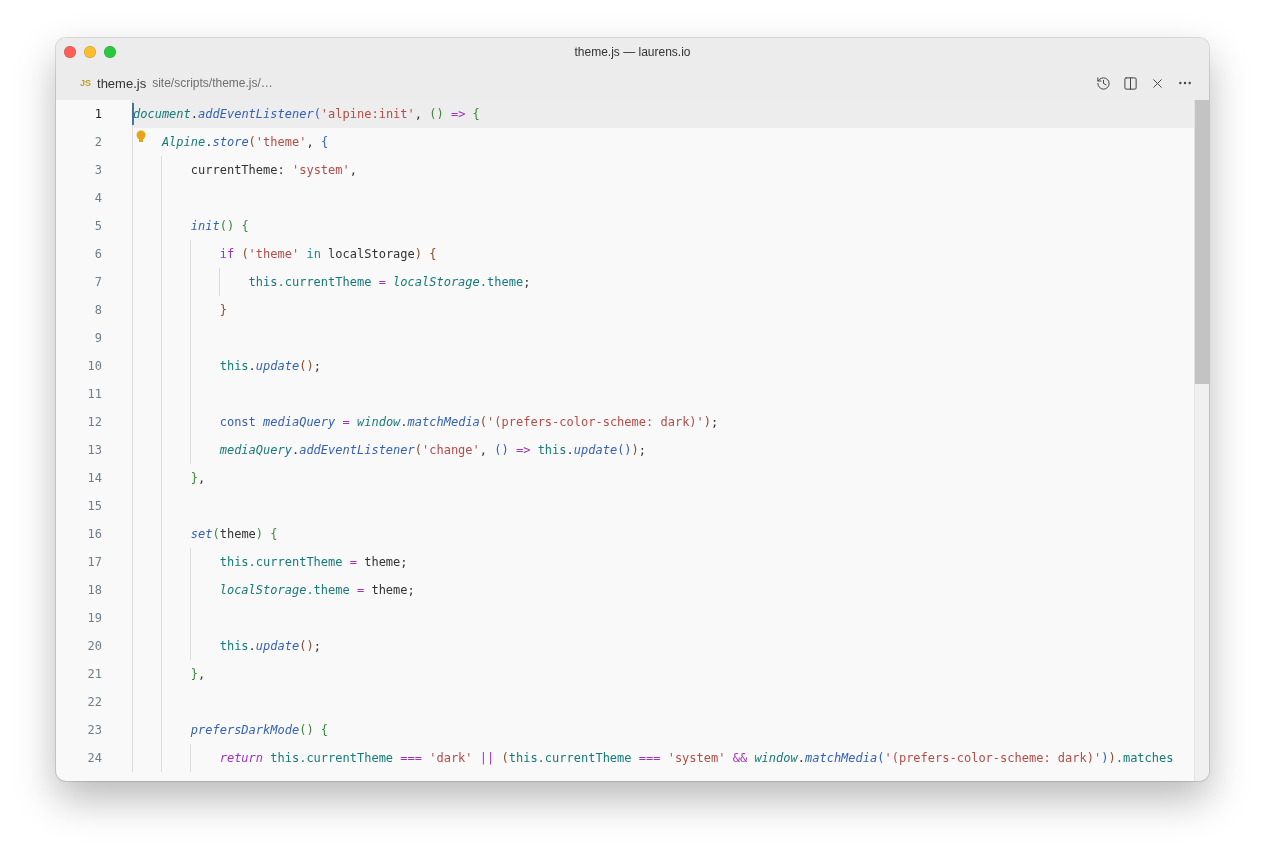 This screenshot has height=855, width=1265. Describe the element at coordinates (70, 52) in the screenshot. I see `close-button` at that location.